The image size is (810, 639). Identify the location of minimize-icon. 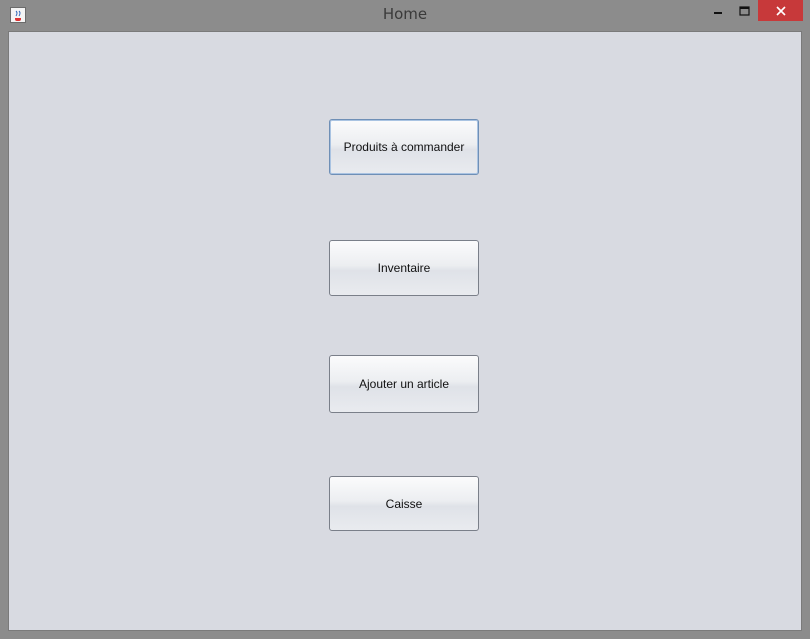
(718, 12).